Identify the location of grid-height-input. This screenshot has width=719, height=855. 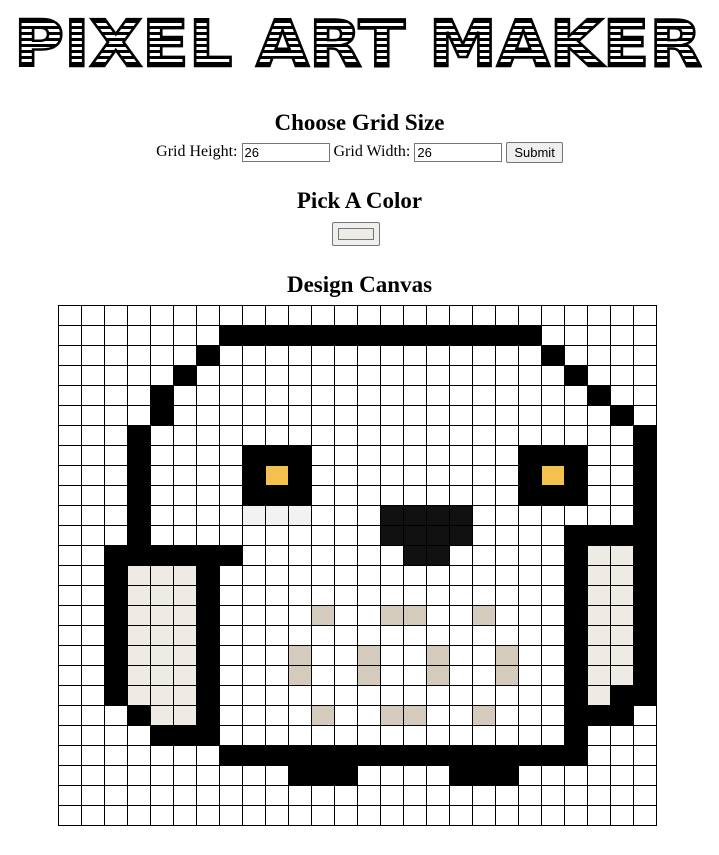
(285, 152).